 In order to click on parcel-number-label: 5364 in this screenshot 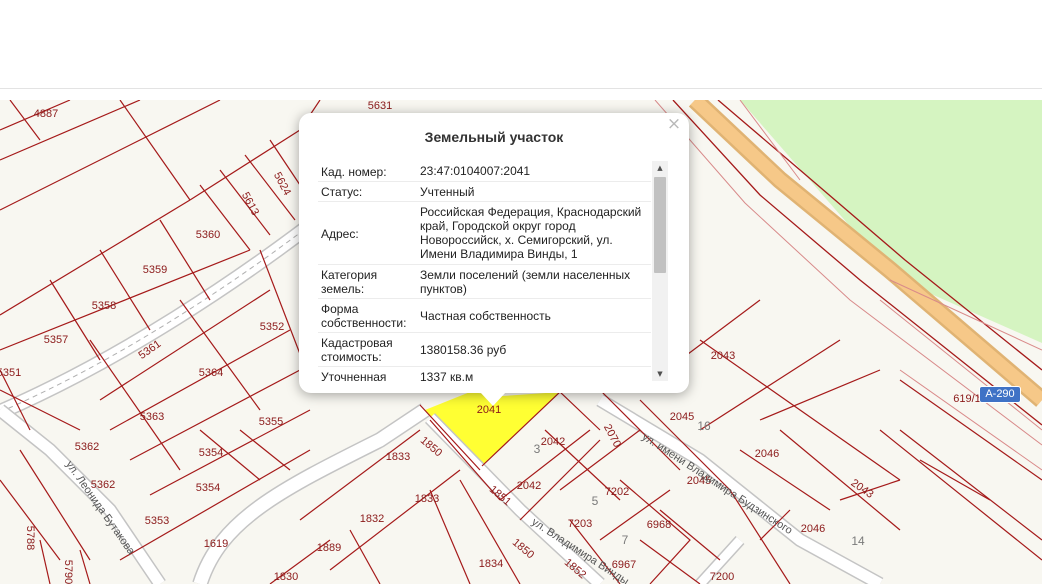, I will do `click(211, 373)`.